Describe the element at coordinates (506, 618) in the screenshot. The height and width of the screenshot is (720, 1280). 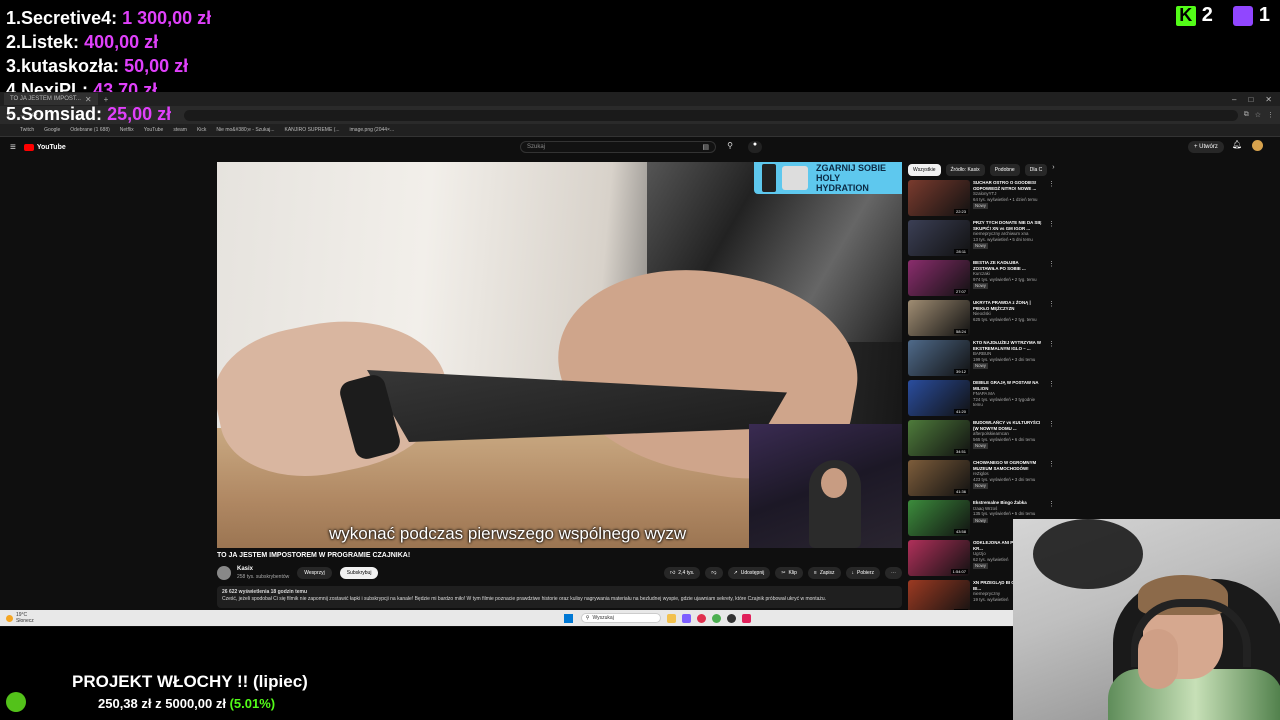
I see `windows-taskbar: 19°C Słonecz ⚲ Wyszukaj` at that location.